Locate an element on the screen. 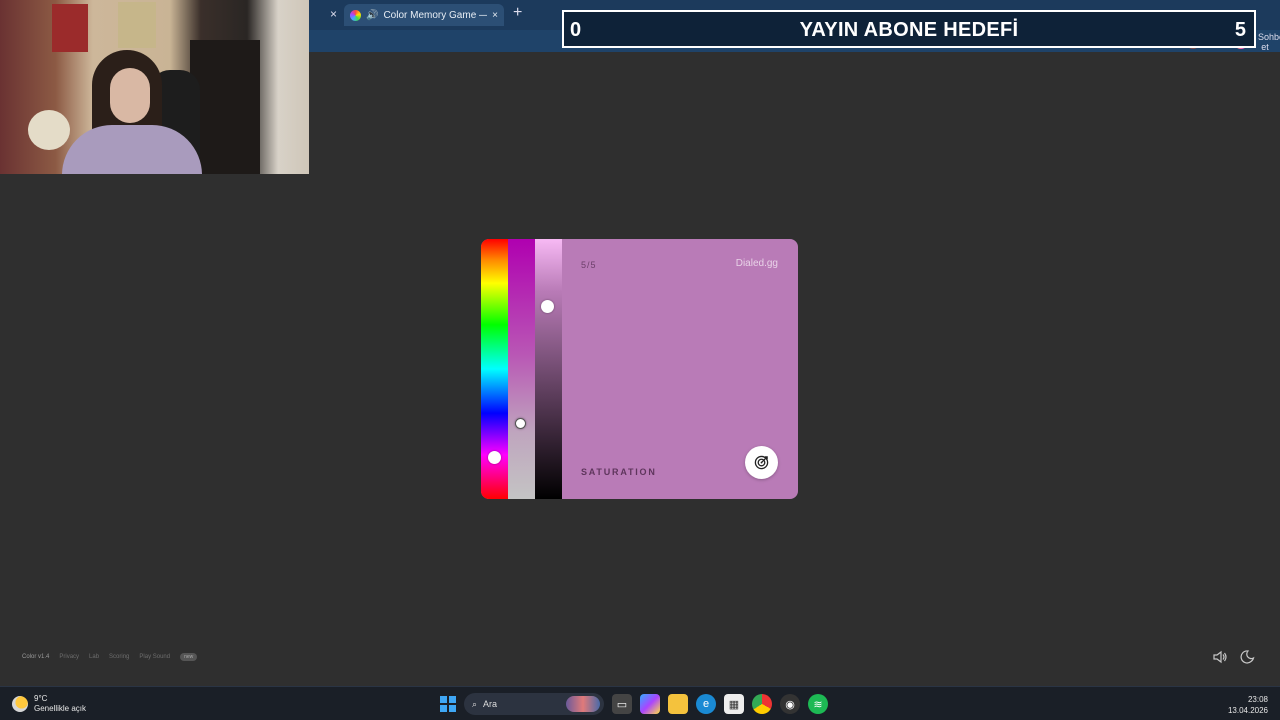 The height and width of the screenshot is (720, 1280). brand-logo: Dialed.gg is located at coordinates (757, 263).